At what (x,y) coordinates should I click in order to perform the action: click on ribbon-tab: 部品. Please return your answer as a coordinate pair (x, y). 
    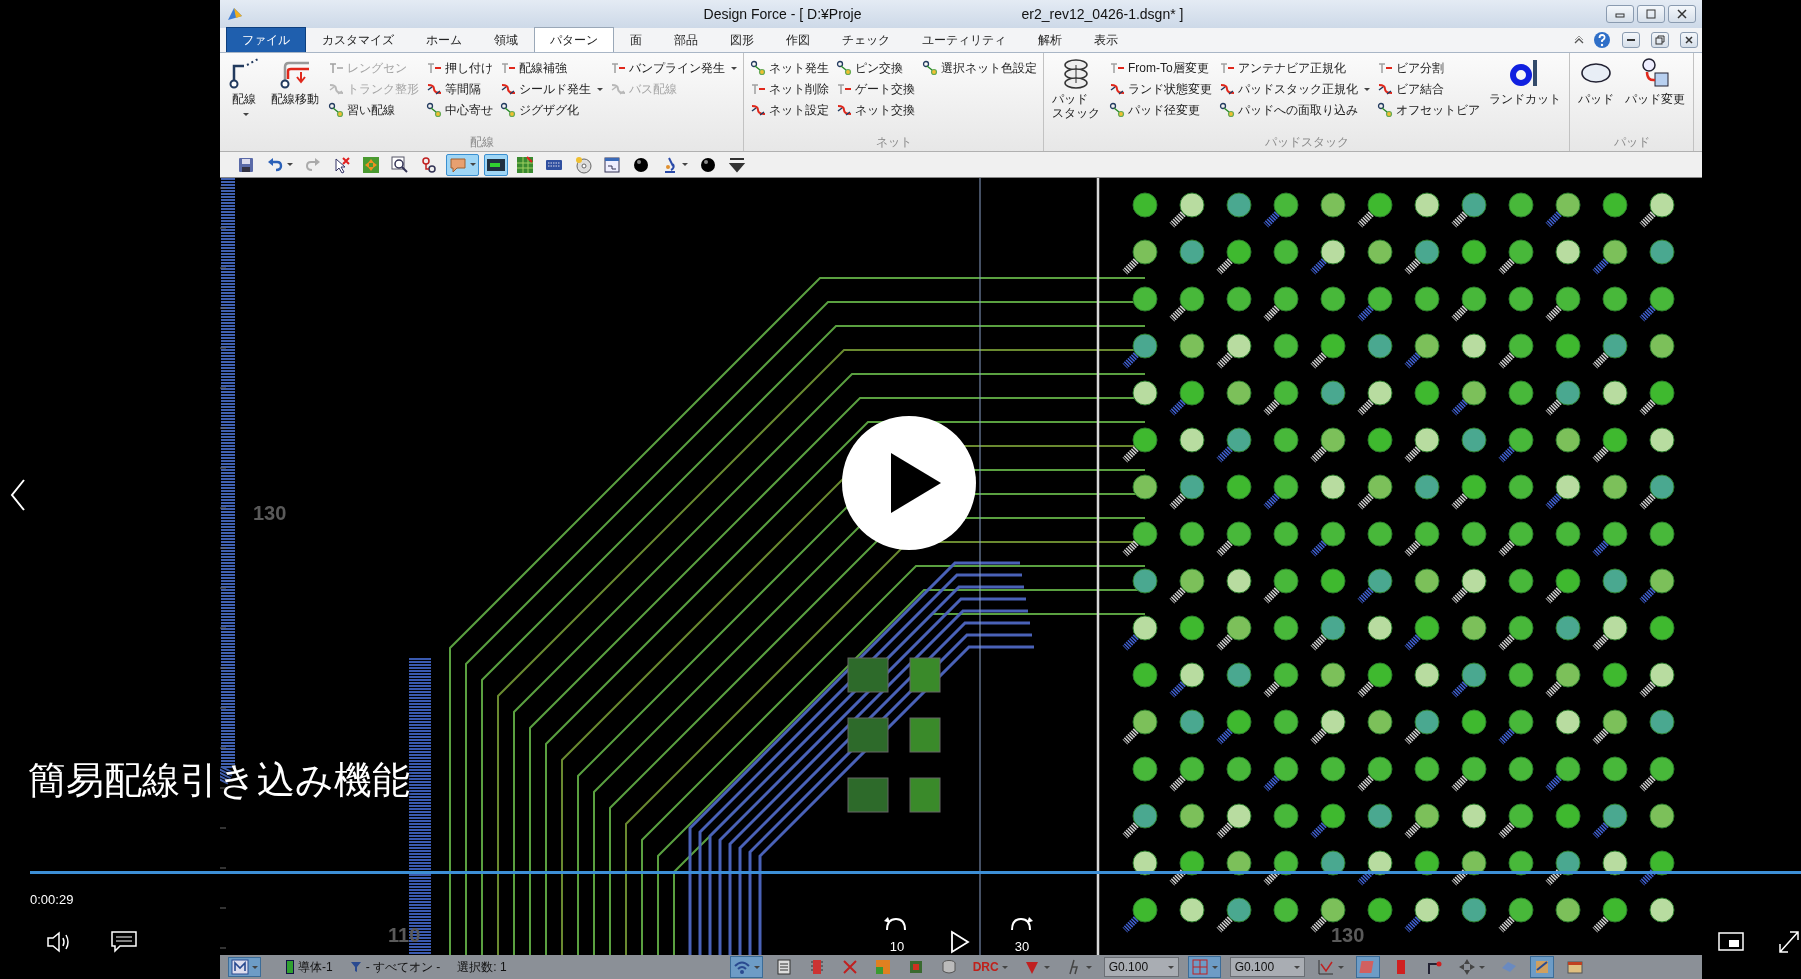
    Looking at the image, I should click on (686, 39).